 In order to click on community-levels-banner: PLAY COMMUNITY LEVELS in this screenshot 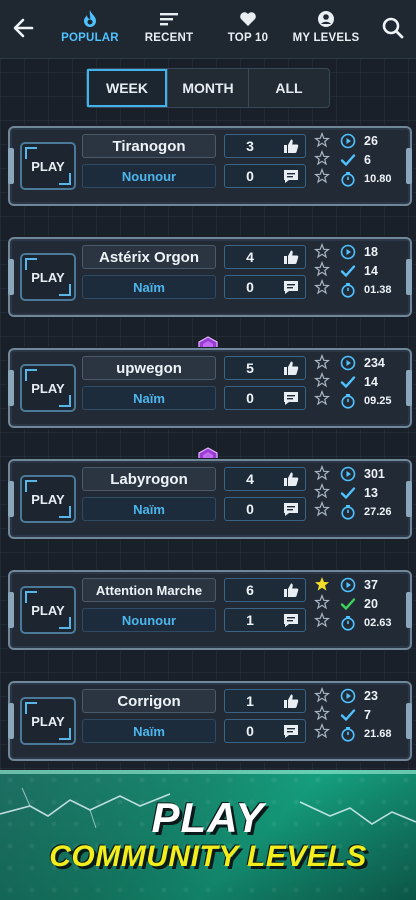, I will do `click(208, 835)`.